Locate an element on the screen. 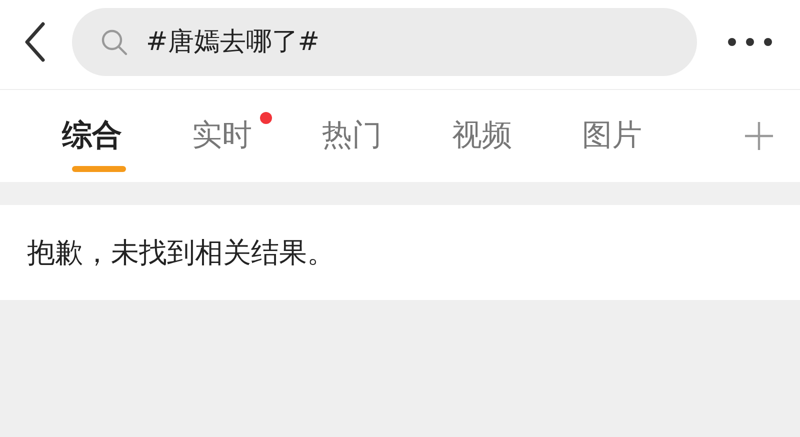 The height and width of the screenshot is (437, 800). back-icon is located at coordinates (35, 42).